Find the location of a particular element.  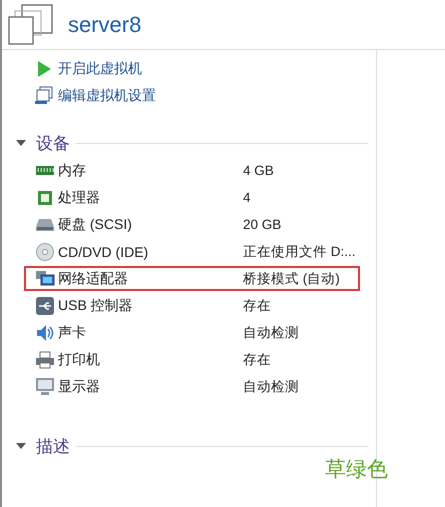

device-name: 内存 is located at coordinates (72, 171).